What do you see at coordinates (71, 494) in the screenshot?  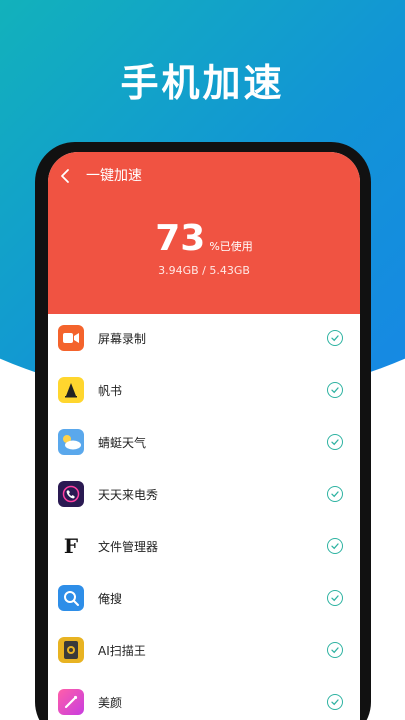 I see `phone-icon` at bounding box center [71, 494].